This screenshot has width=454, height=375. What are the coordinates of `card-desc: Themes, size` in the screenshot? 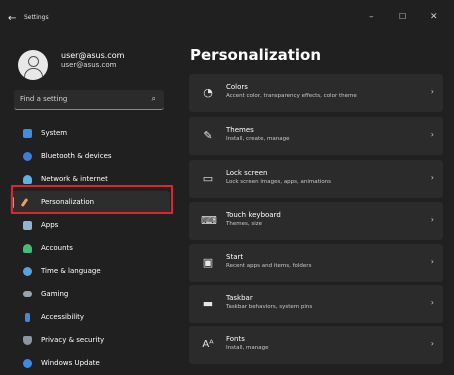 It's located at (244, 224).